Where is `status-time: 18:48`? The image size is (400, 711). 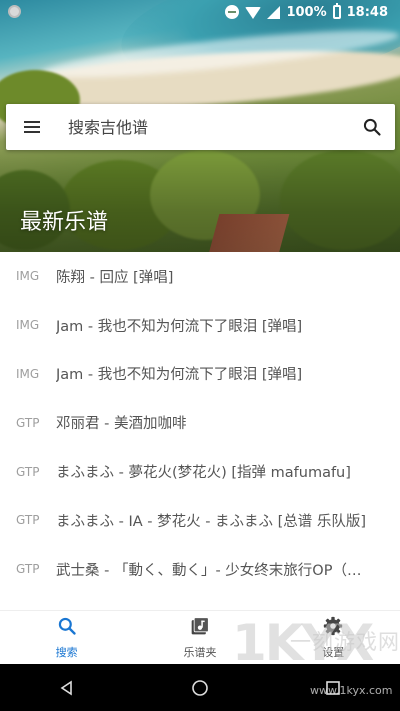 status-time: 18:48 is located at coordinates (367, 12).